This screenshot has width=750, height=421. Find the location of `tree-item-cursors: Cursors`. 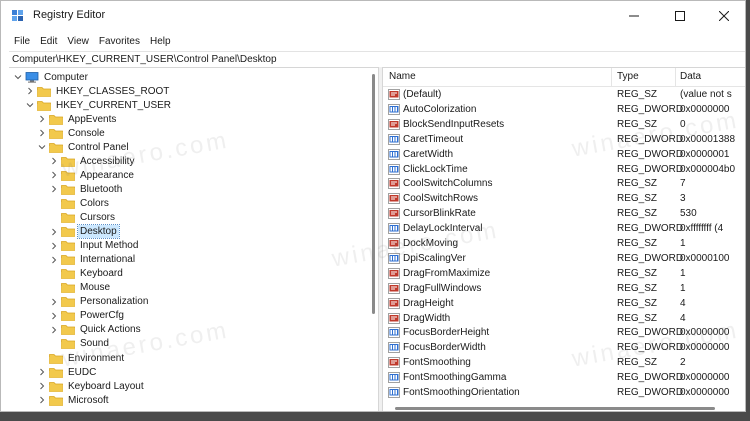

tree-item-cursors: Cursors is located at coordinates (83, 218).